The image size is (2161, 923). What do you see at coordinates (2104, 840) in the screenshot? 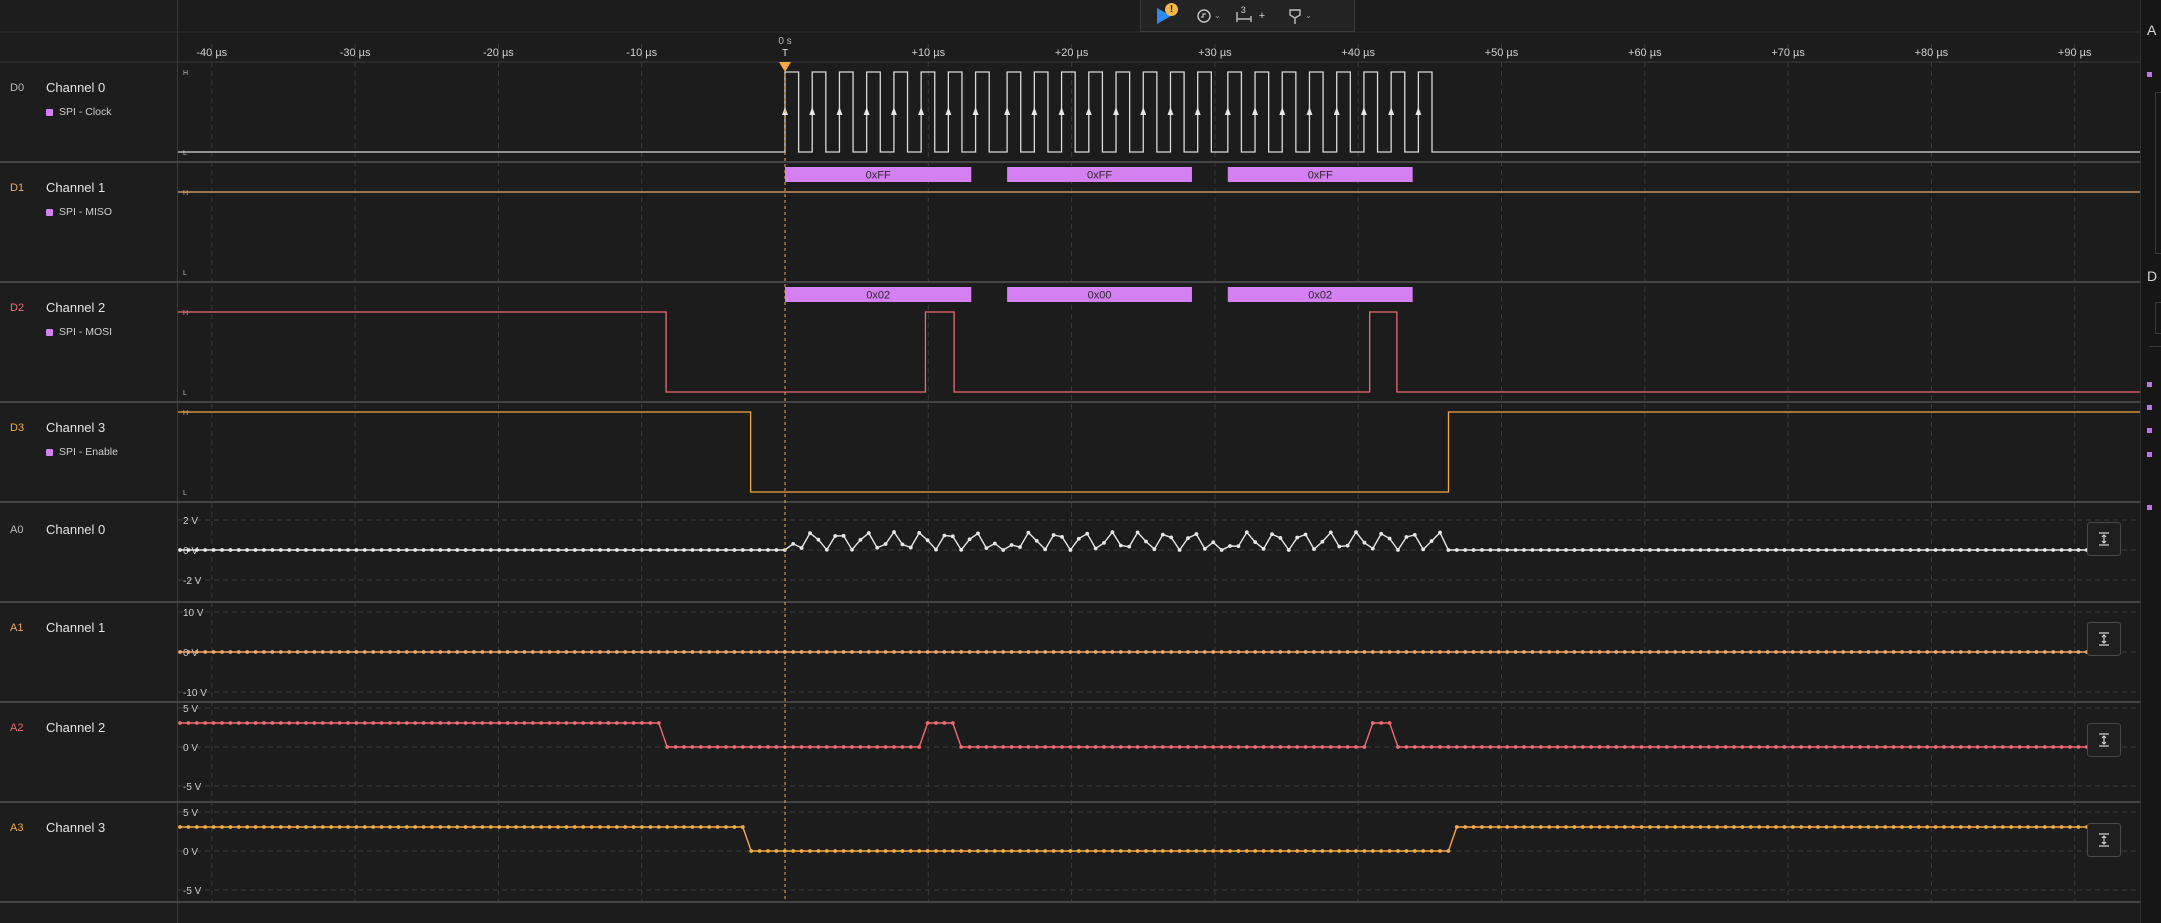
I see `autoscale-button-a3` at bounding box center [2104, 840].